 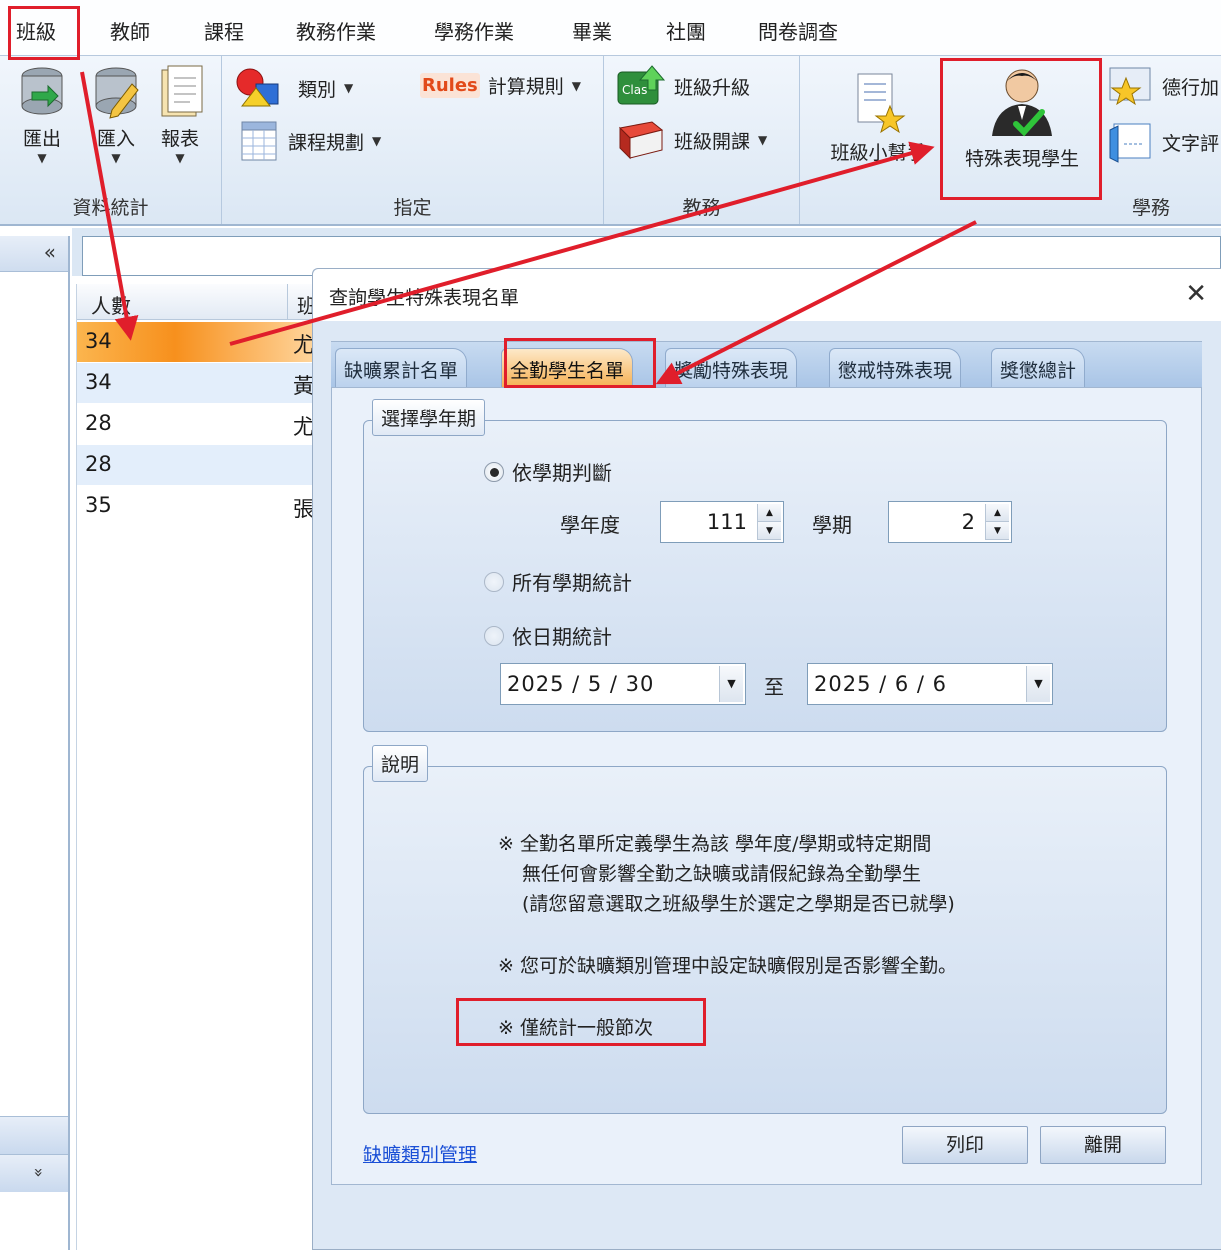 I want to click on nav-pane-footer, so click(x=34, y=1135).